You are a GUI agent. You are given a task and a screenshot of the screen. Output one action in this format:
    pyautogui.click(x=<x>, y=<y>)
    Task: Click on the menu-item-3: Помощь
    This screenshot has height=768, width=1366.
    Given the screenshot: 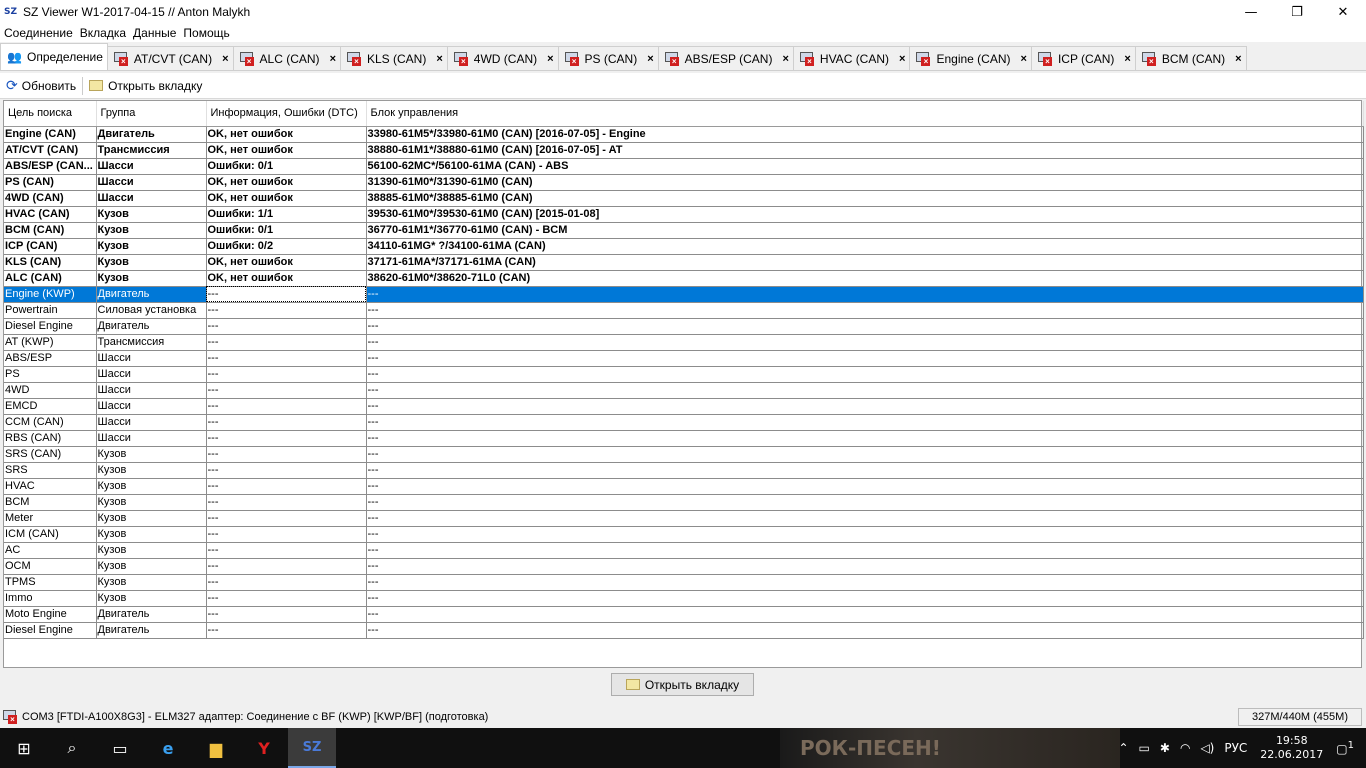 What is the action you would take?
    pyautogui.click(x=205, y=33)
    